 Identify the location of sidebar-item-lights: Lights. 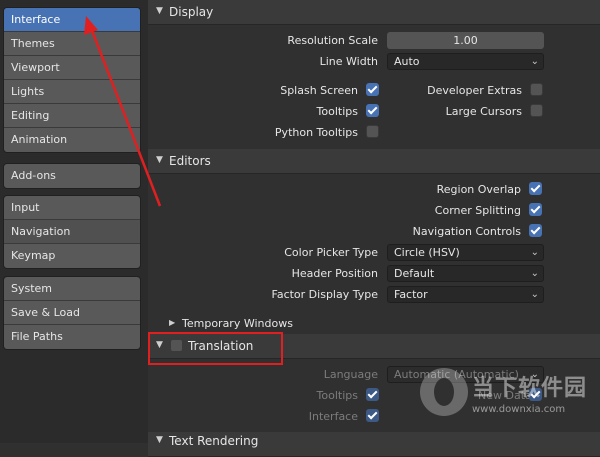
(72, 92).